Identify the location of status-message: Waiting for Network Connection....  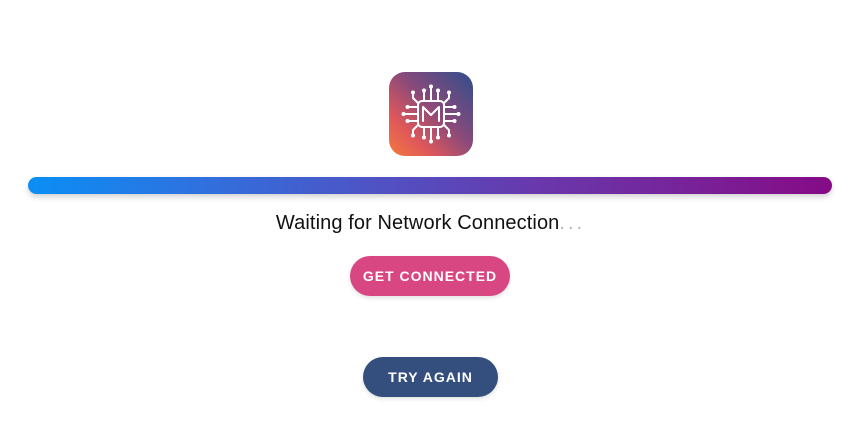
(430, 223).